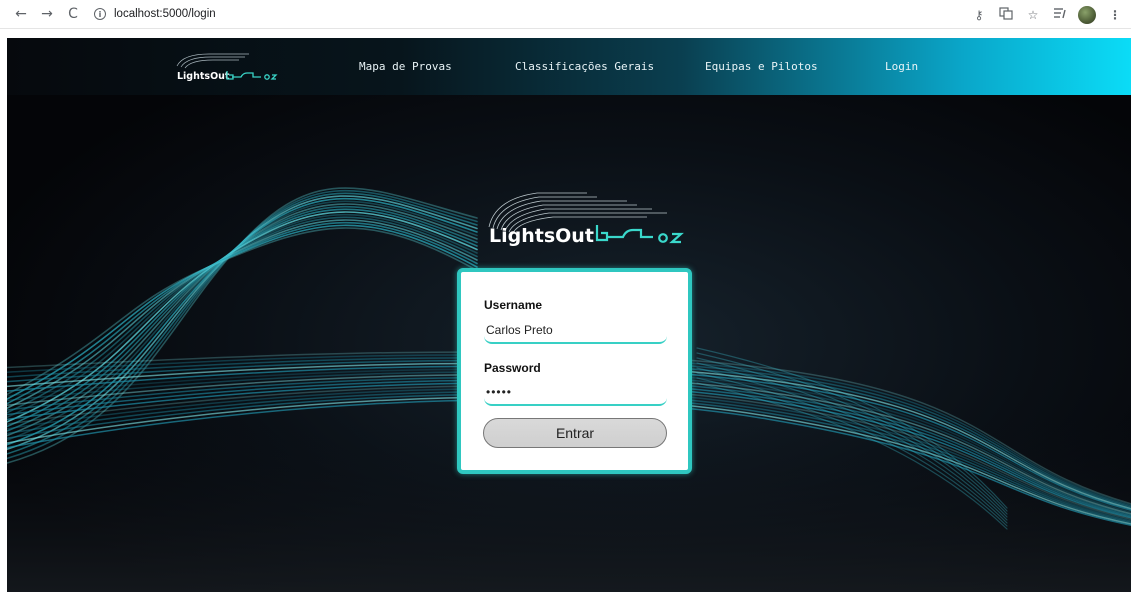 The image size is (1131, 592). Describe the element at coordinates (513, 305) in the screenshot. I see `username-label: Username` at that location.